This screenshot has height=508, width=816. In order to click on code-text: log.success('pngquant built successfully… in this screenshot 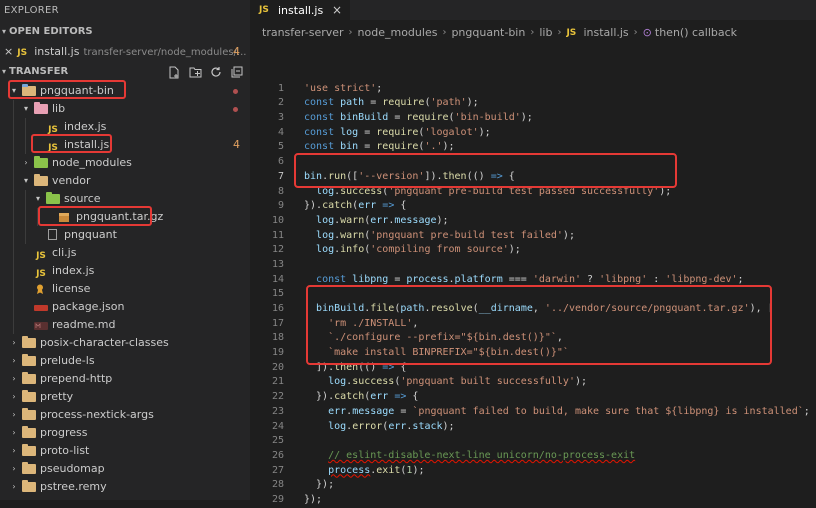, I will do `click(445, 382)`.